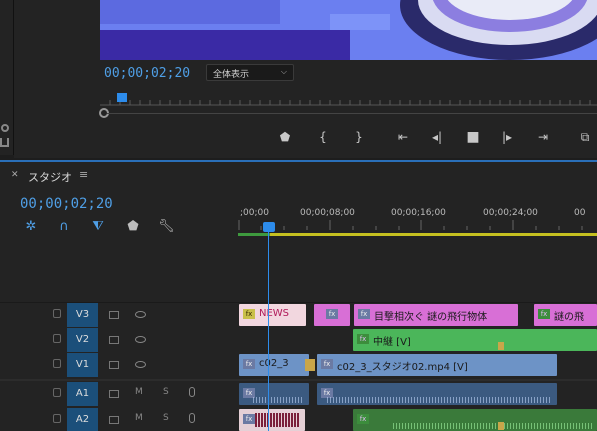  I want to click on monitor-time-ruler, so click(348, 99).